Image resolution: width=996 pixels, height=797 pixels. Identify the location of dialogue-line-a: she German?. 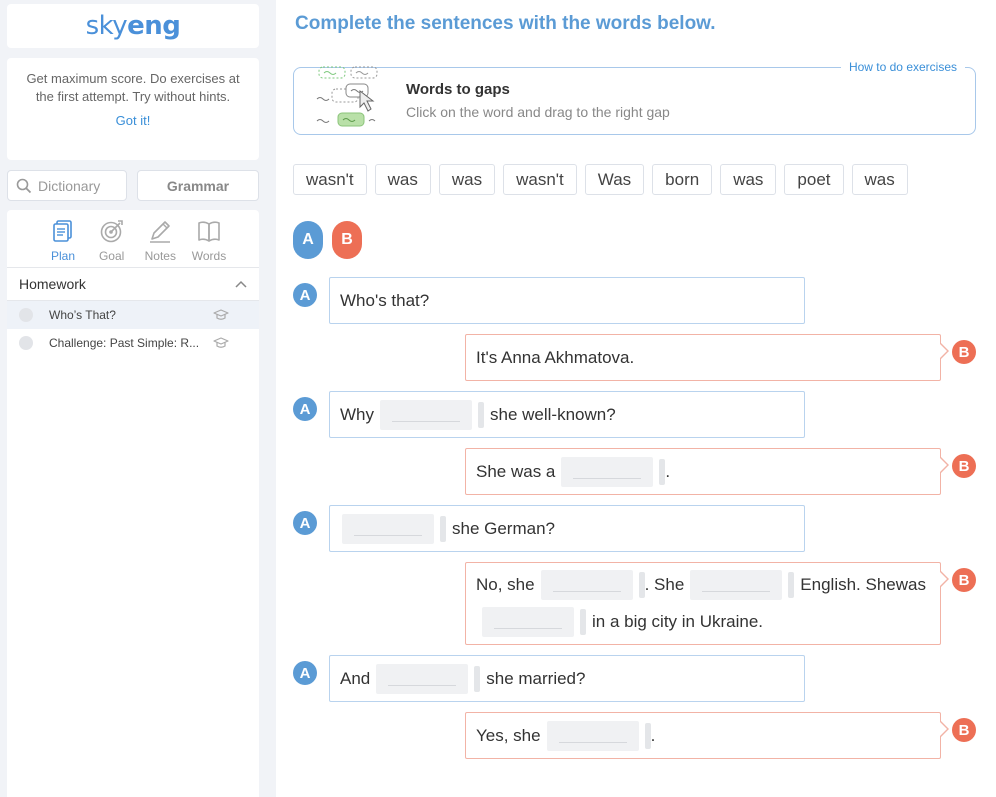
(567, 528).